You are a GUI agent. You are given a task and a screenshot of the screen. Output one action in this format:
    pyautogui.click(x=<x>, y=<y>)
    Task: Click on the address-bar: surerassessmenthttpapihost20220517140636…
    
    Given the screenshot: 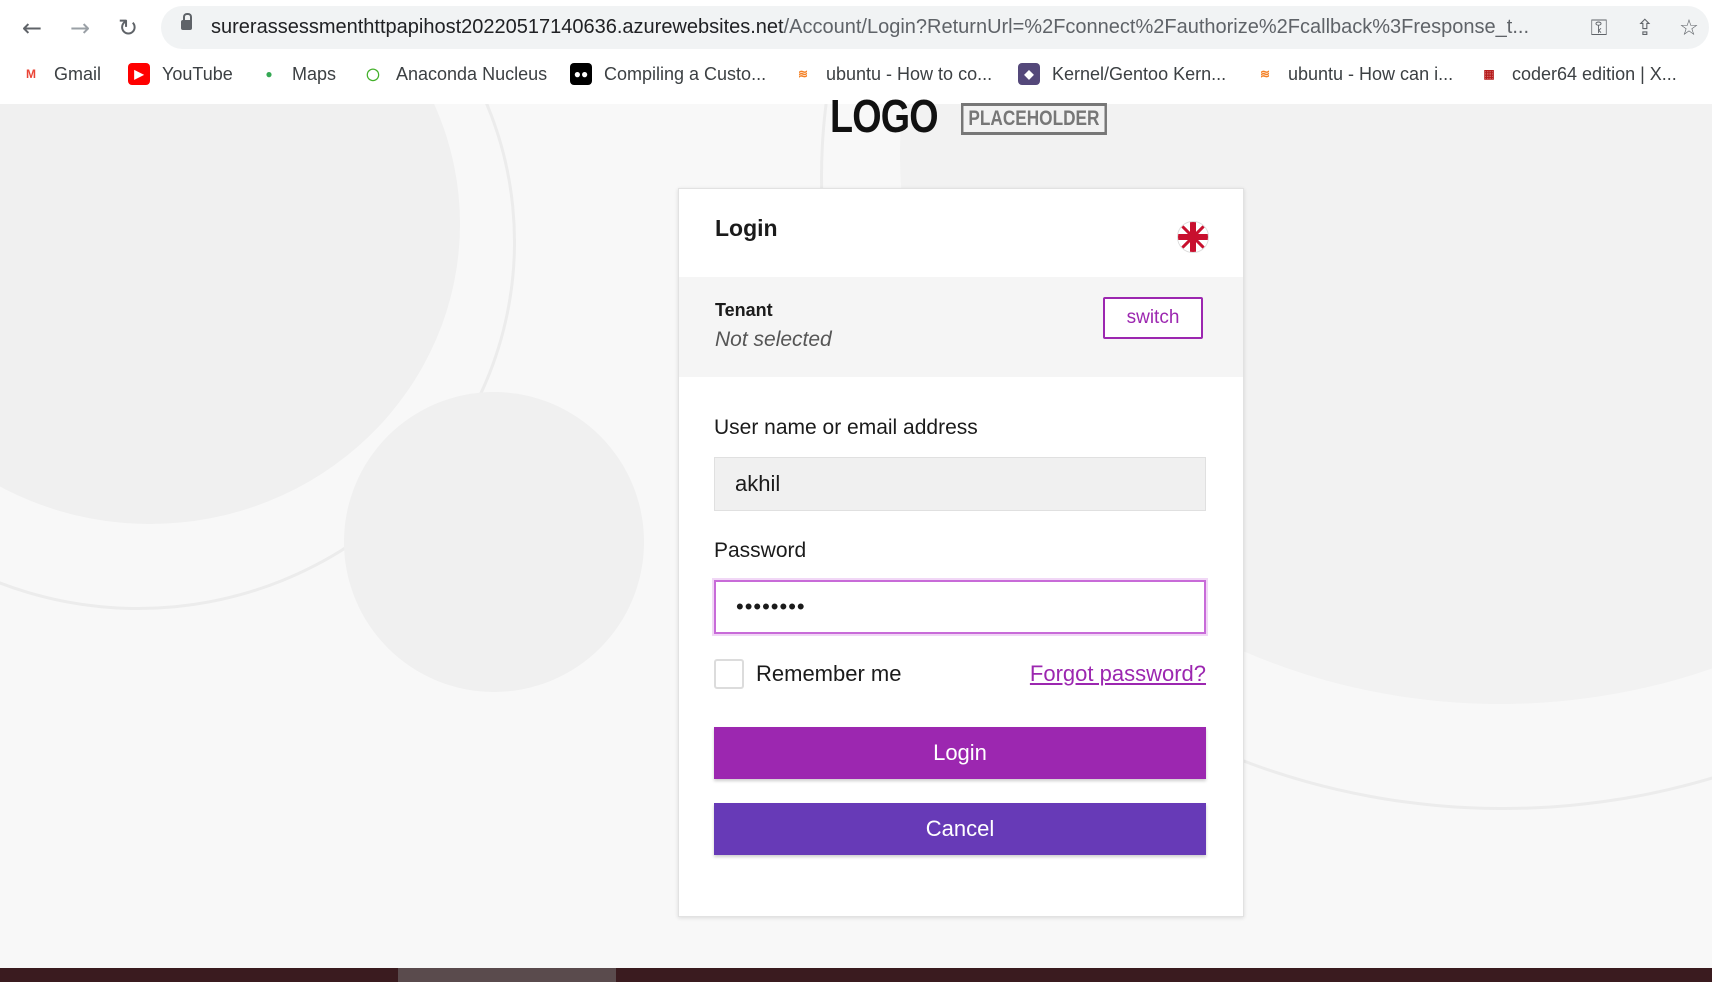 What is the action you would take?
    pyautogui.click(x=935, y=27)
    